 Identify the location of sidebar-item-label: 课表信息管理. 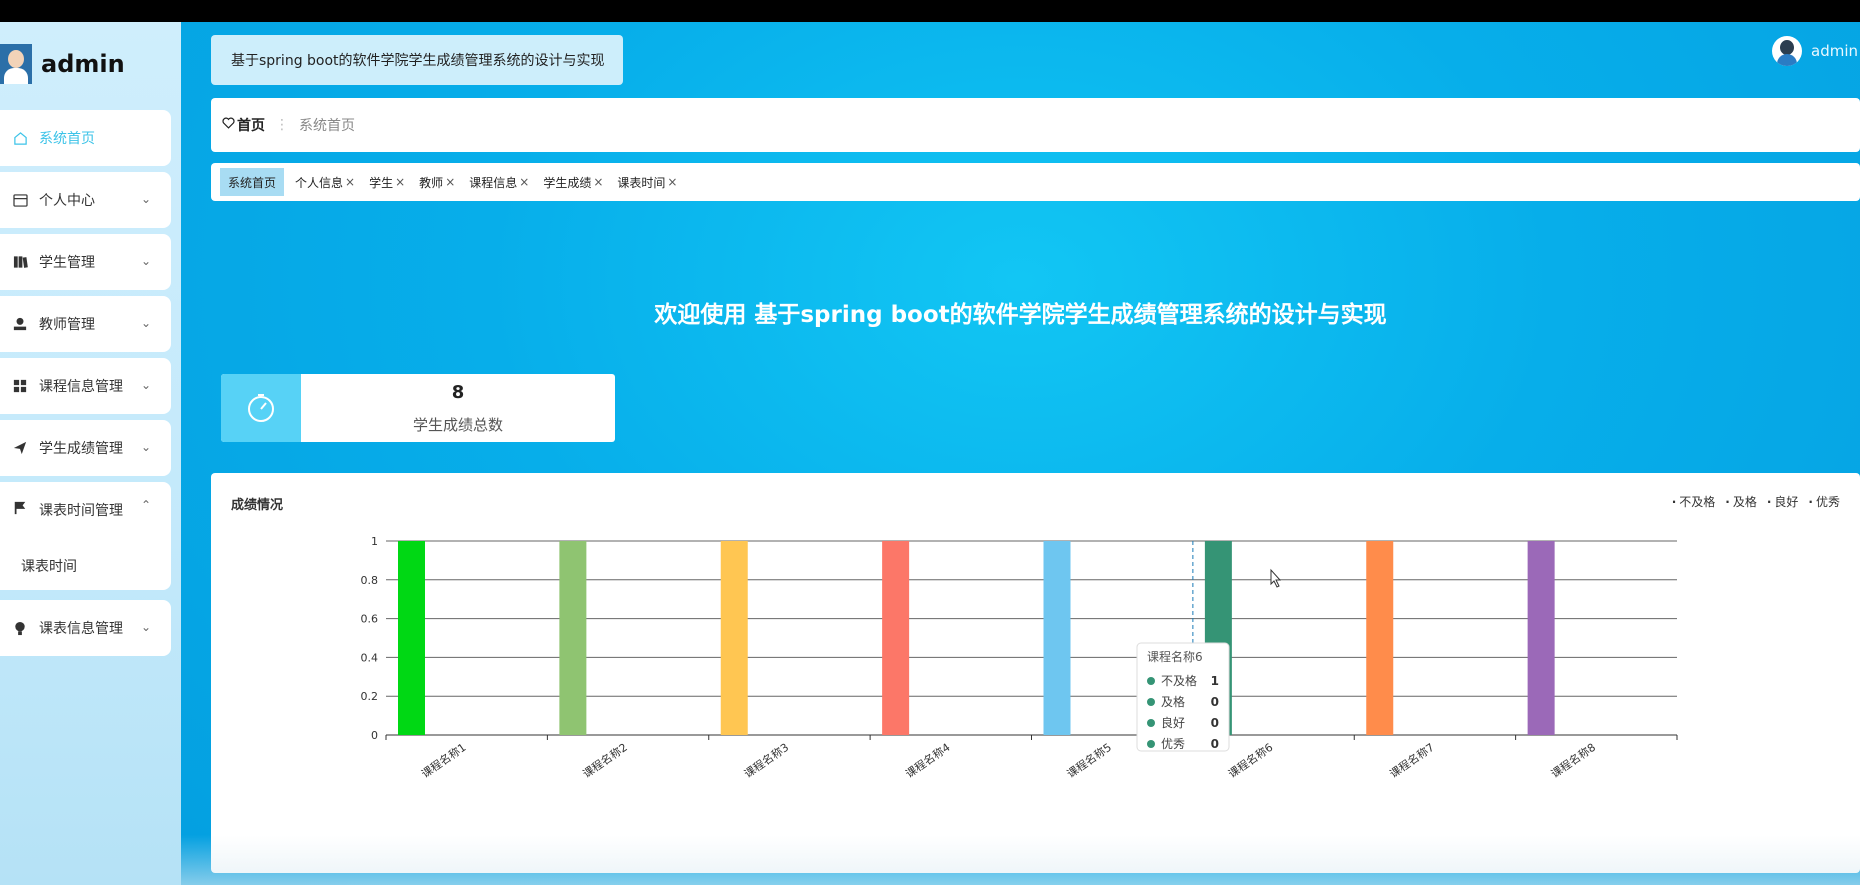
(81, 629).